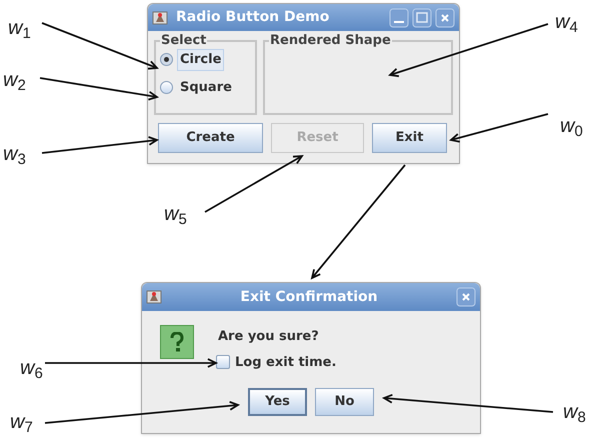 This screenshot has width=592, height=440. Describe the element at coordinates (200, 59) in the screenshot. I see `radio-label: Circle` at that location.